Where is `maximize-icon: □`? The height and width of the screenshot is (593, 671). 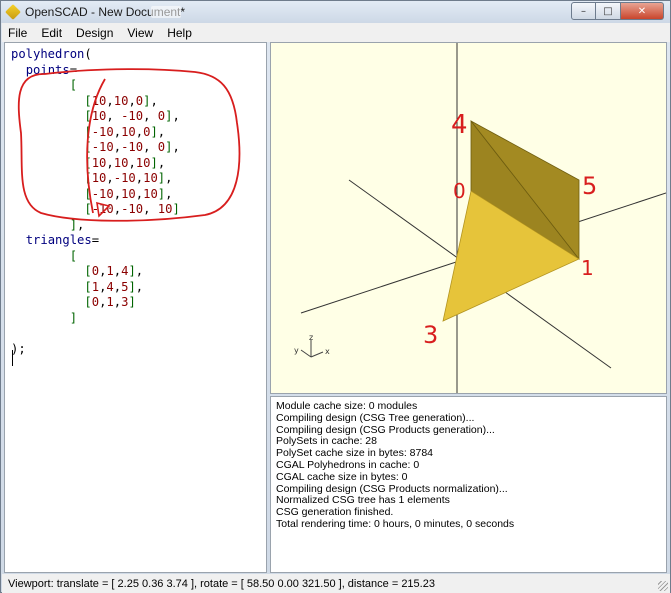 maximize-icon: □ is located at coordinates (608, 11).